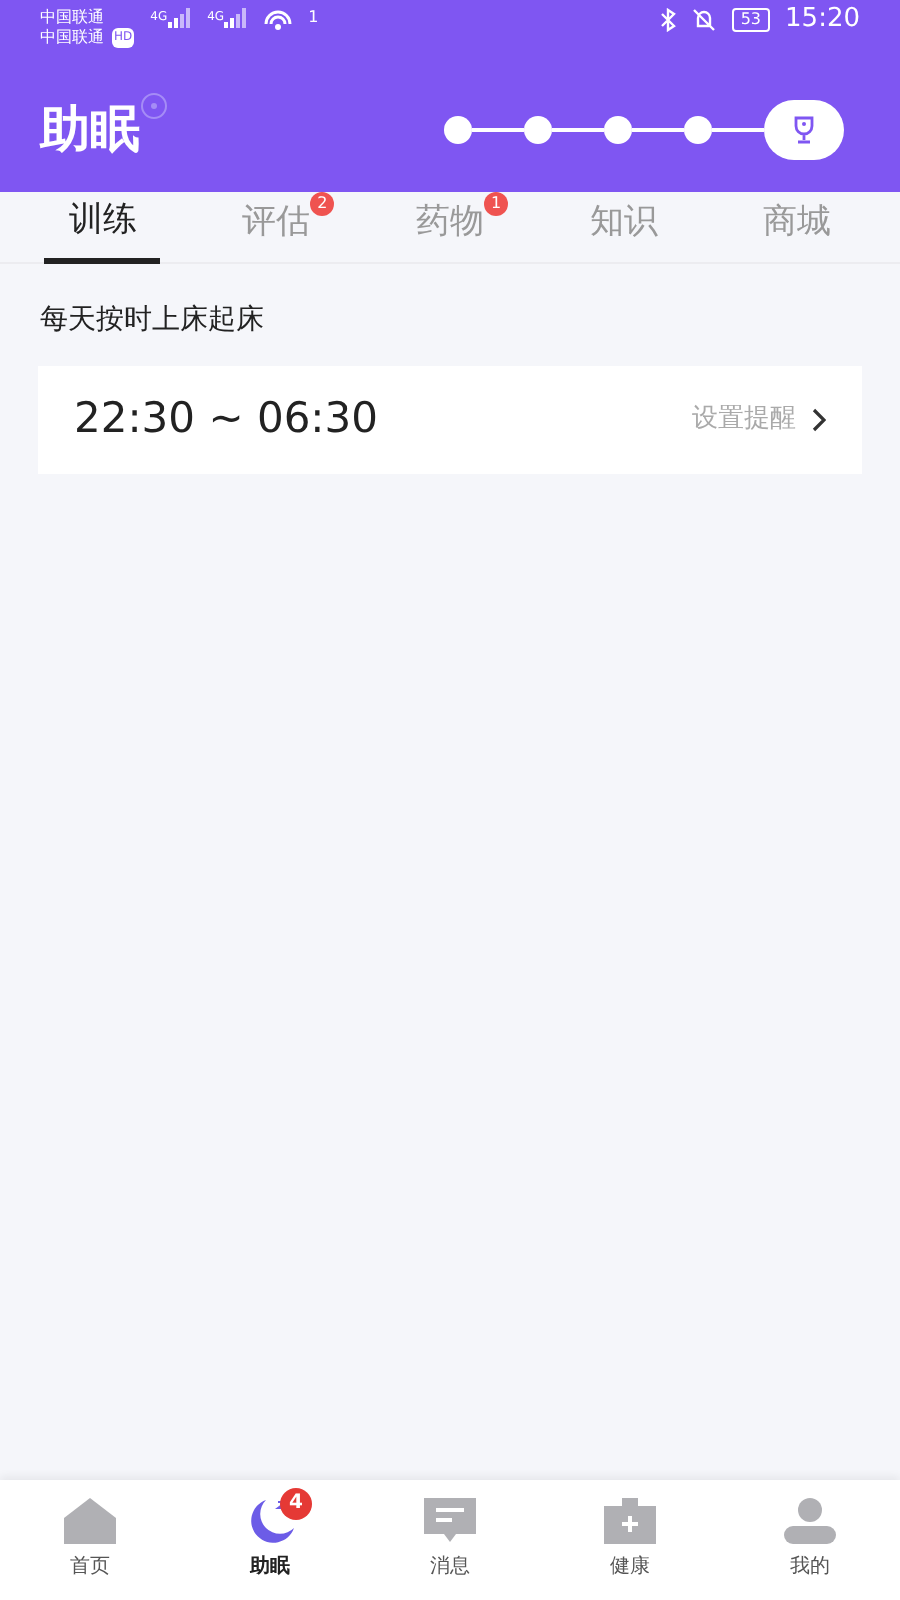 The height and width of the screenshot is (1600, 900). Describe the element at coordinates (630, 1520) in the screenshot. I see `medical-kit-icon` at that location.